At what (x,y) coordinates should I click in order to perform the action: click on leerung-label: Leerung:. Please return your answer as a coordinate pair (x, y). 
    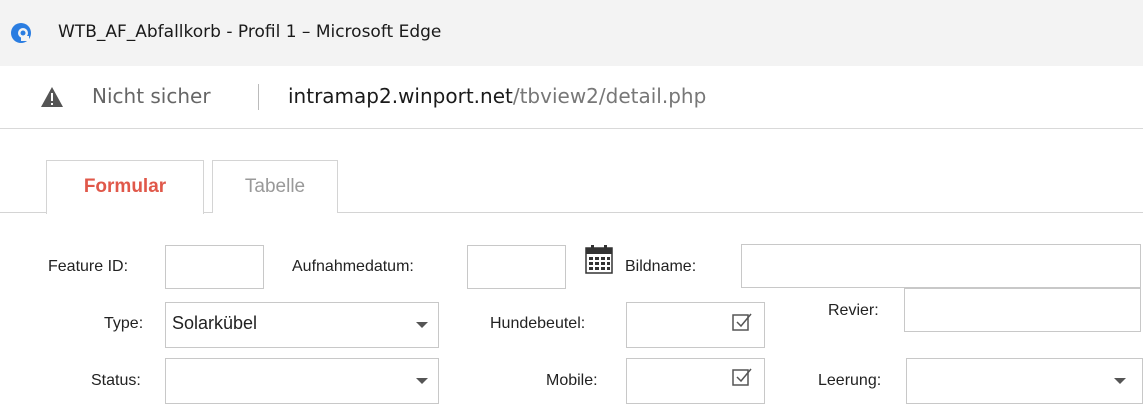
    Looking at the image, I should click on (850, 380).